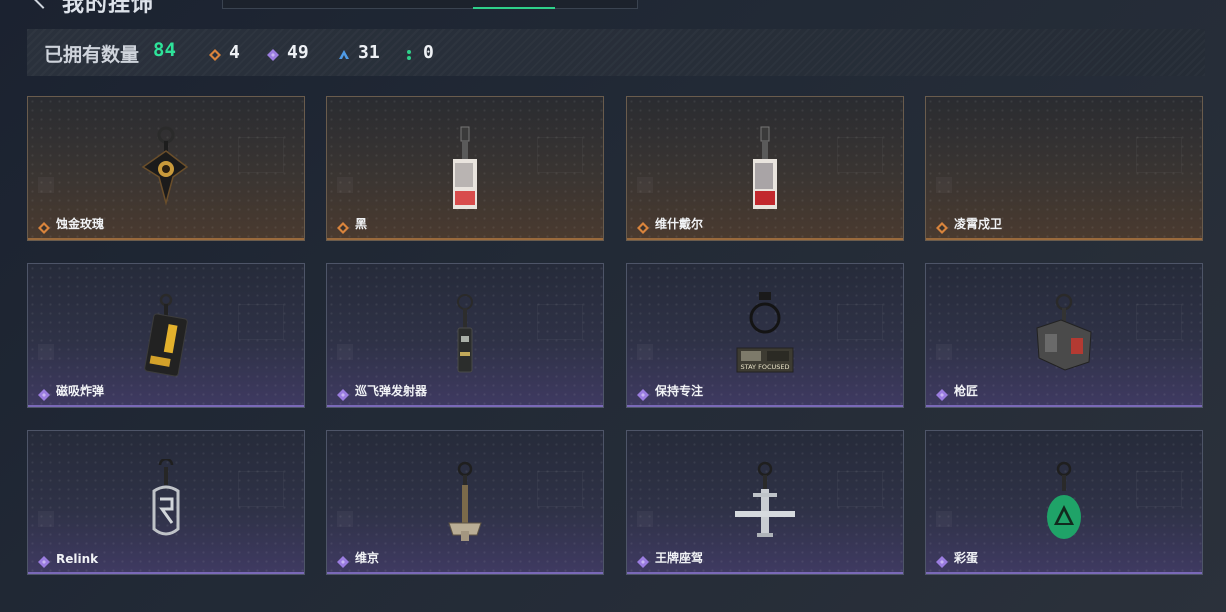 The width and height of the screenshot is (1226, 612). I want to click on charm-name: 巡飞弹发射器, so click(391, 391).